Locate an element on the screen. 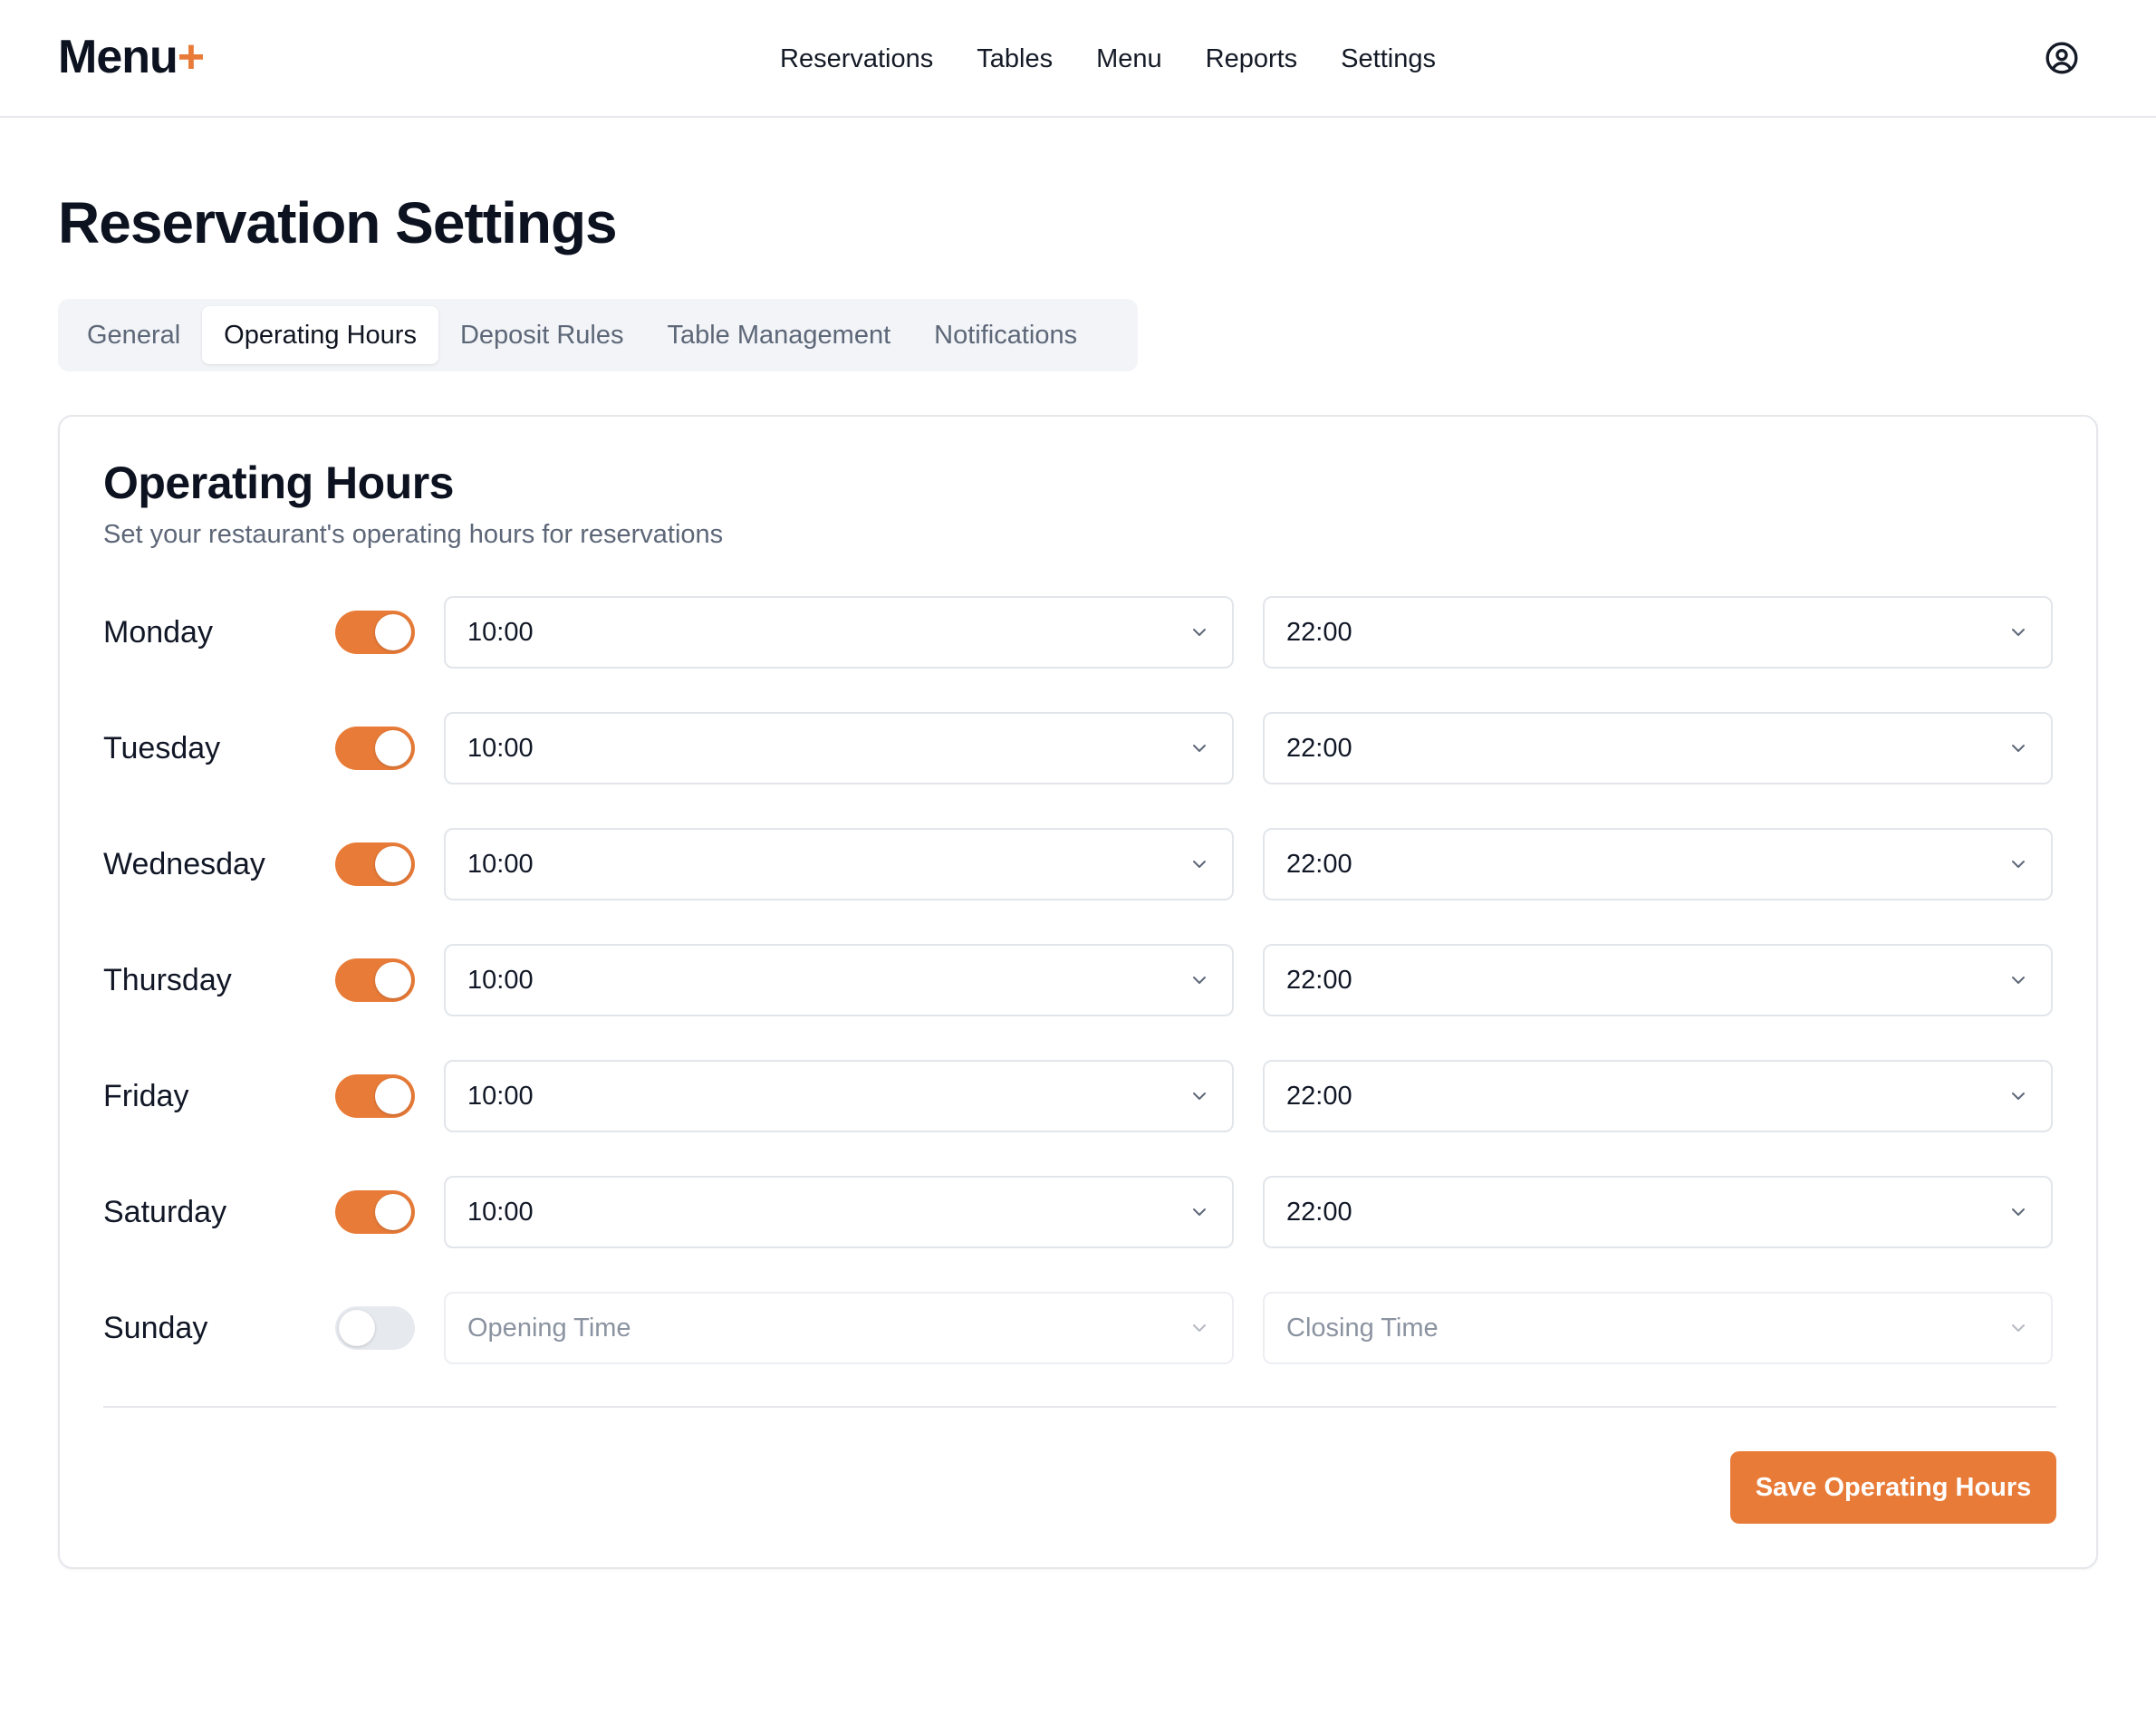 The image size is (2156, 1723). card-title: Operating Hours is located at coordinates (278, 482).